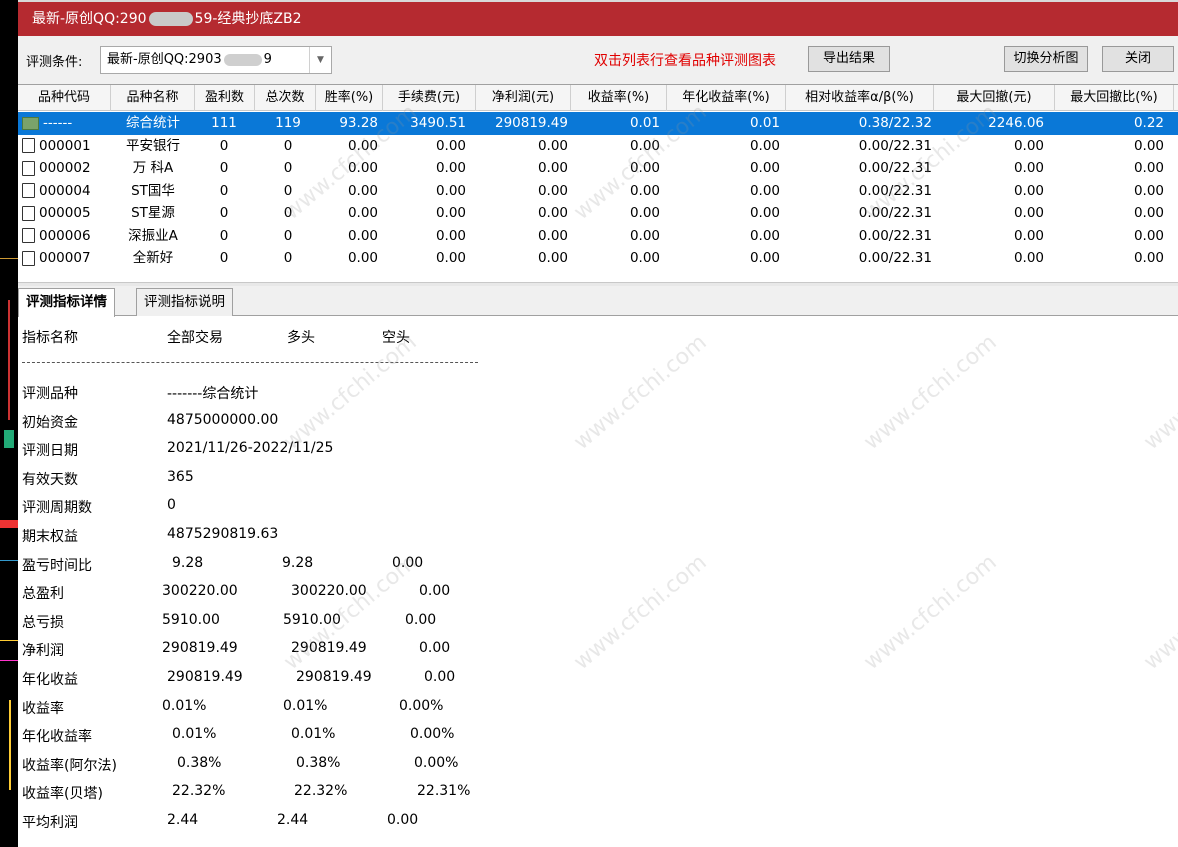 The width and height of the screenshot is (1178, 847). Describe the element at coordinates (153, 123) in the screenshot. I see `cell-name: 综合统计` at that location.